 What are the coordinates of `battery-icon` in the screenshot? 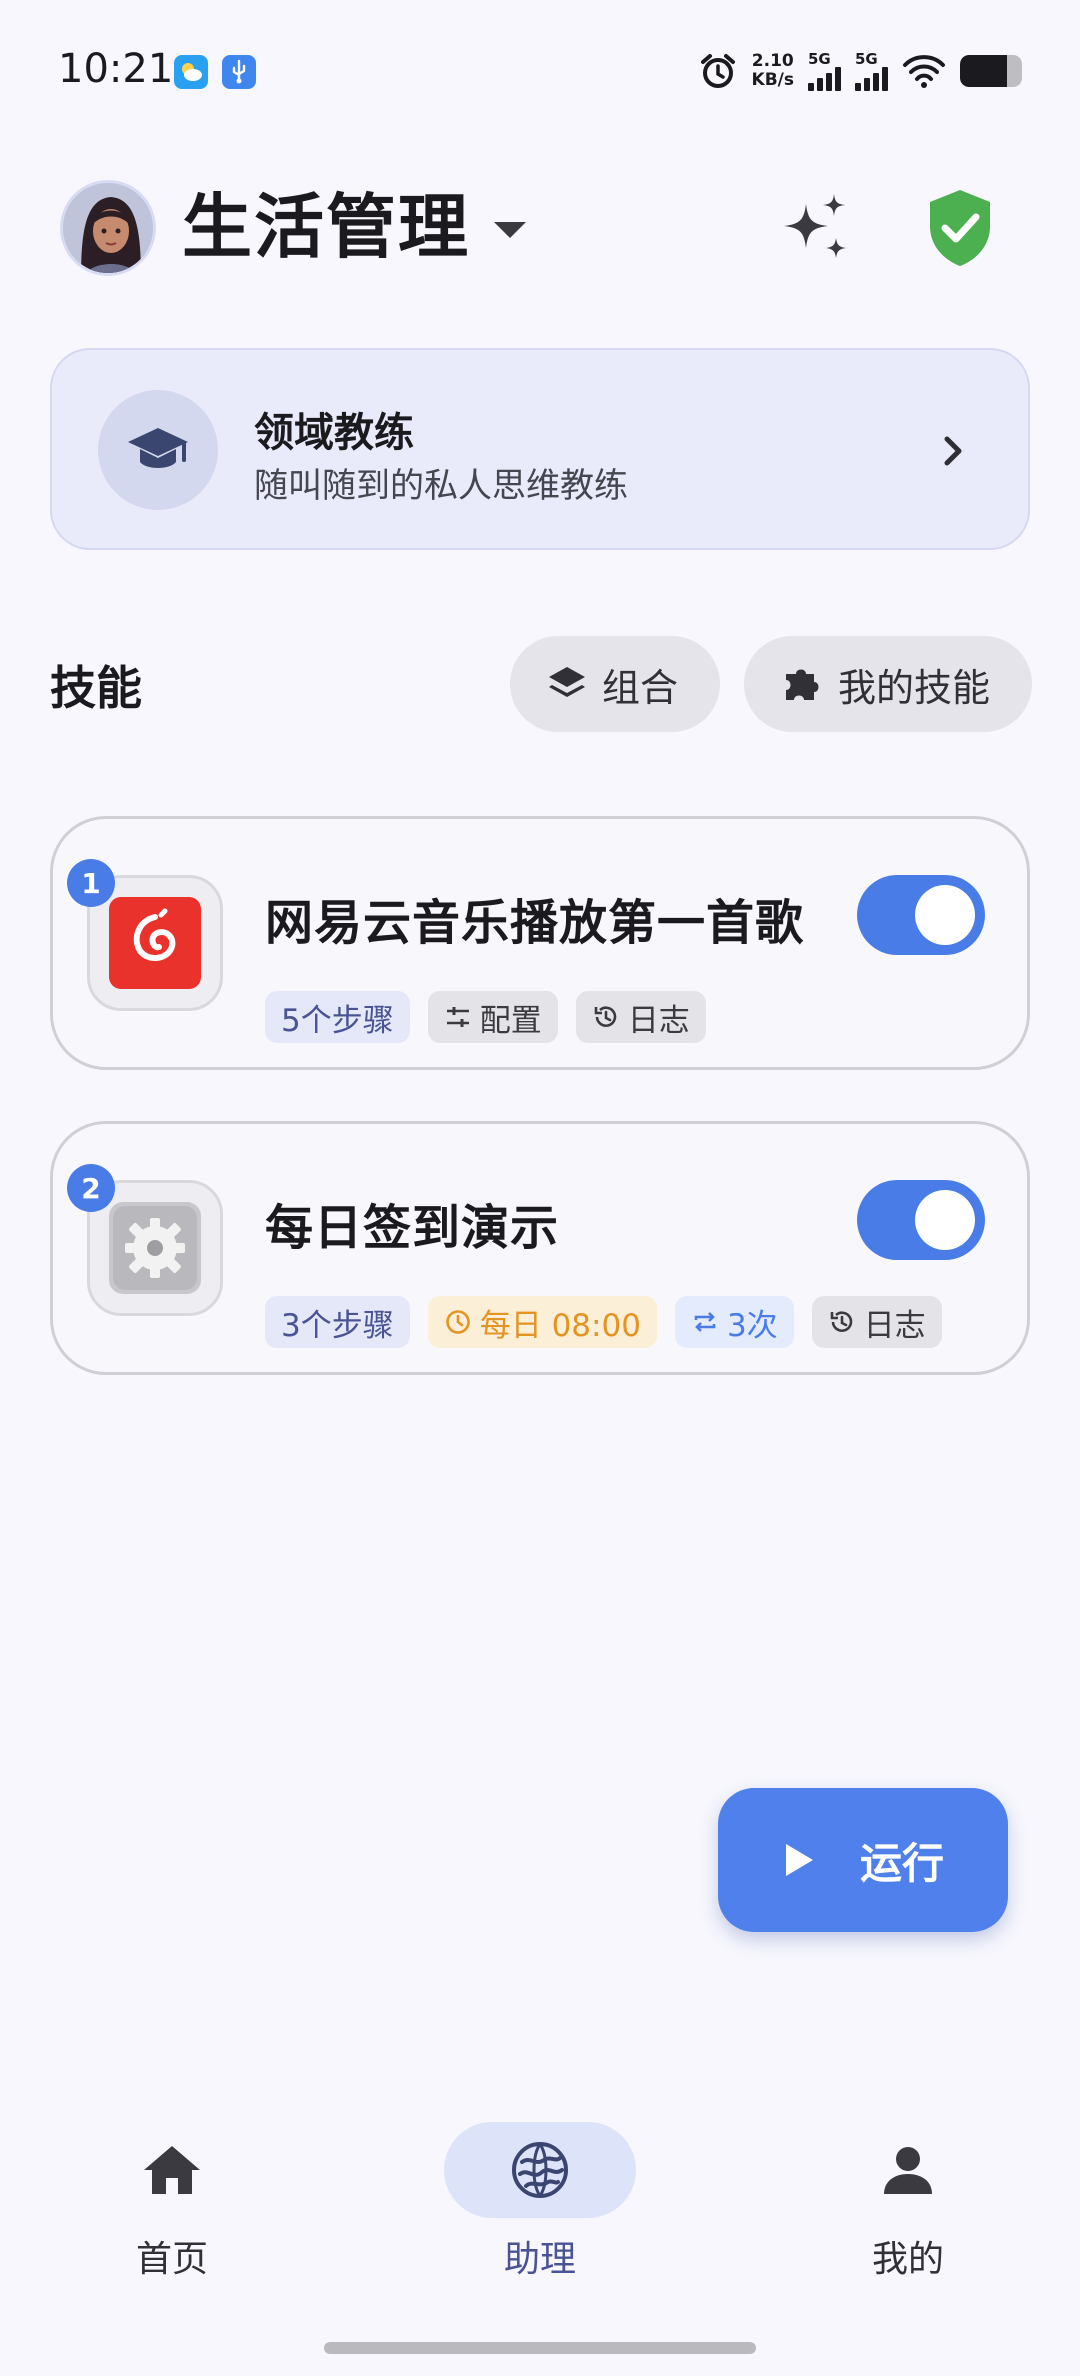 It's located at (991, 71).